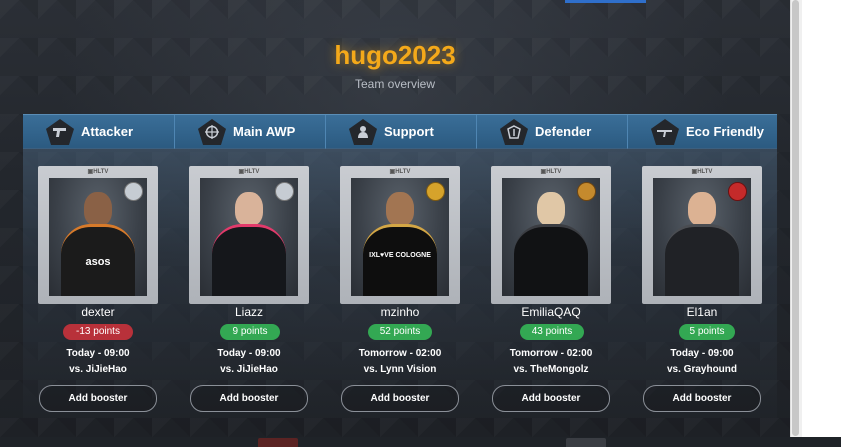 The width and height of the screenshot is (841, 447). What do you see at coordinates (552, 332) in the screenshot?
I see `points-badge: 43 points` at bounding box center [552, 332].